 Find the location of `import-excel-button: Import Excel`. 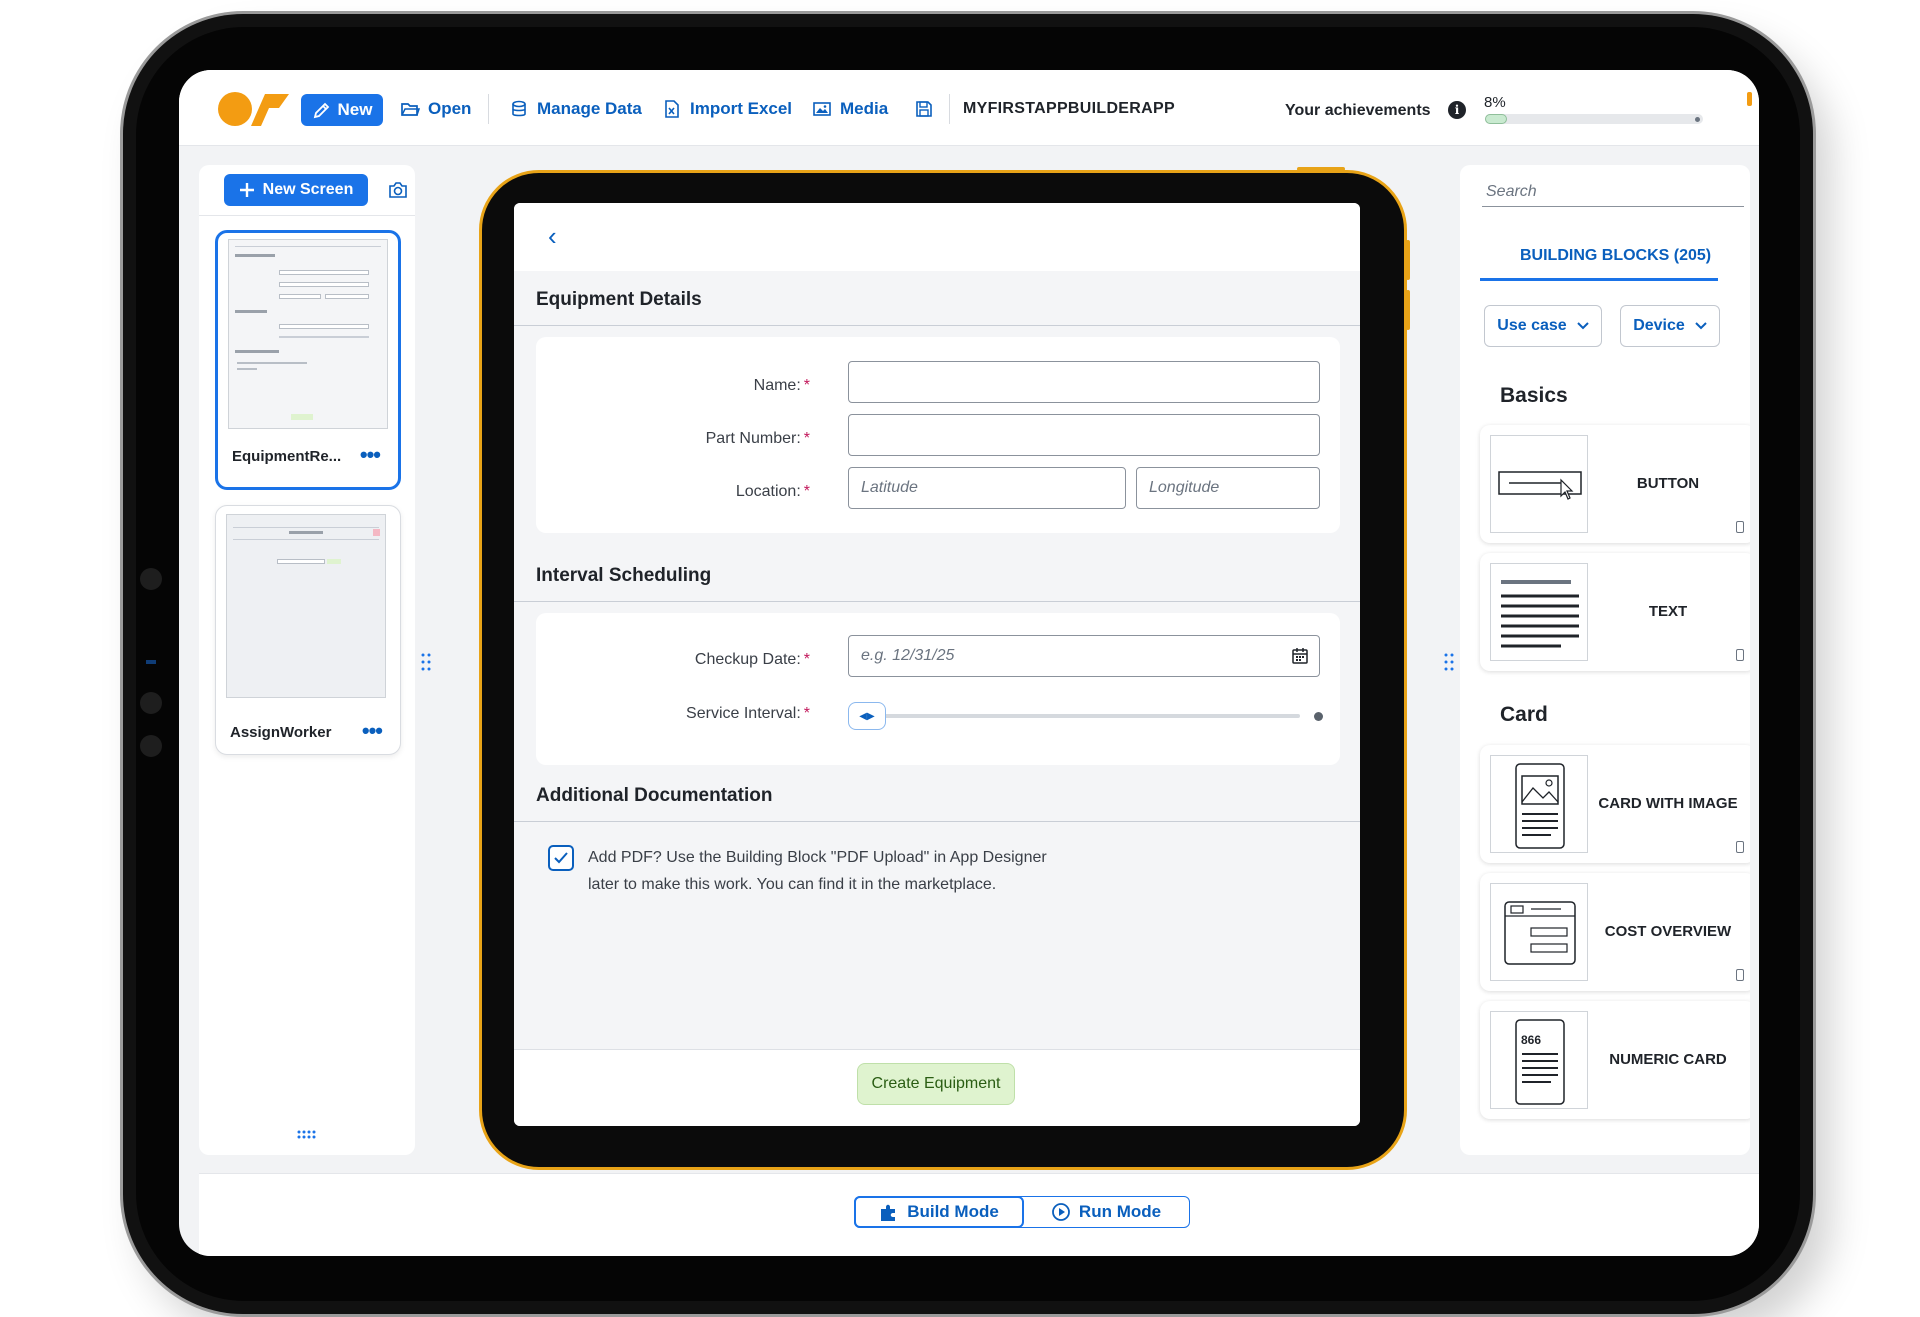

import-excel-button: Import Excel is located at coordinates (727, 109).